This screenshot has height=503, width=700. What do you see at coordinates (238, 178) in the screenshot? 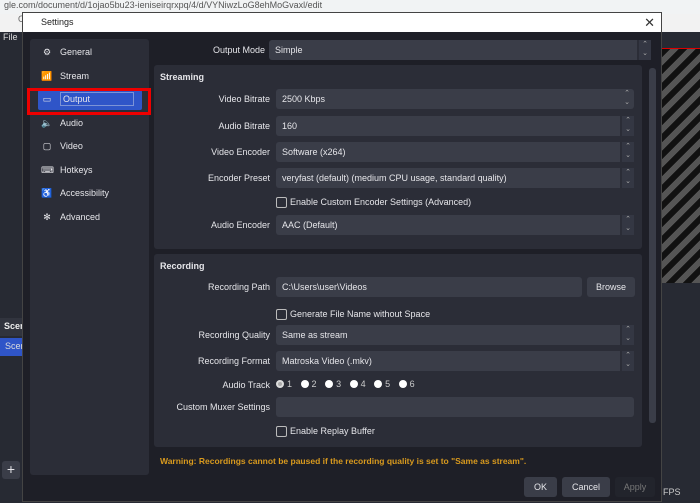
I see `encoder-preset-label: Encoder Preset` at bounding box center [238, 178].